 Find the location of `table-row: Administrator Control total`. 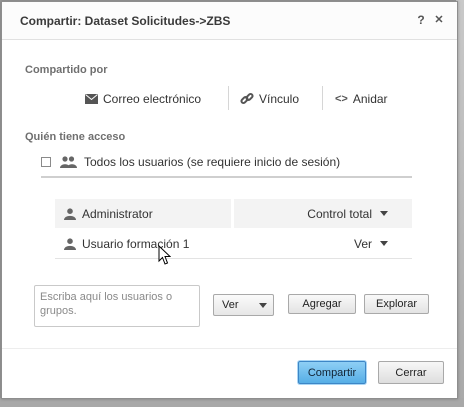

table-row: Administrator Control total is located at coordinates (233, 213).